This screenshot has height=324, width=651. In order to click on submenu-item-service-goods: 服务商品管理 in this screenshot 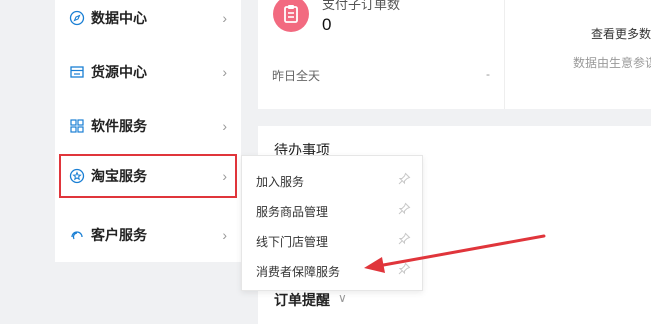, I will do `click(332, 210)`.